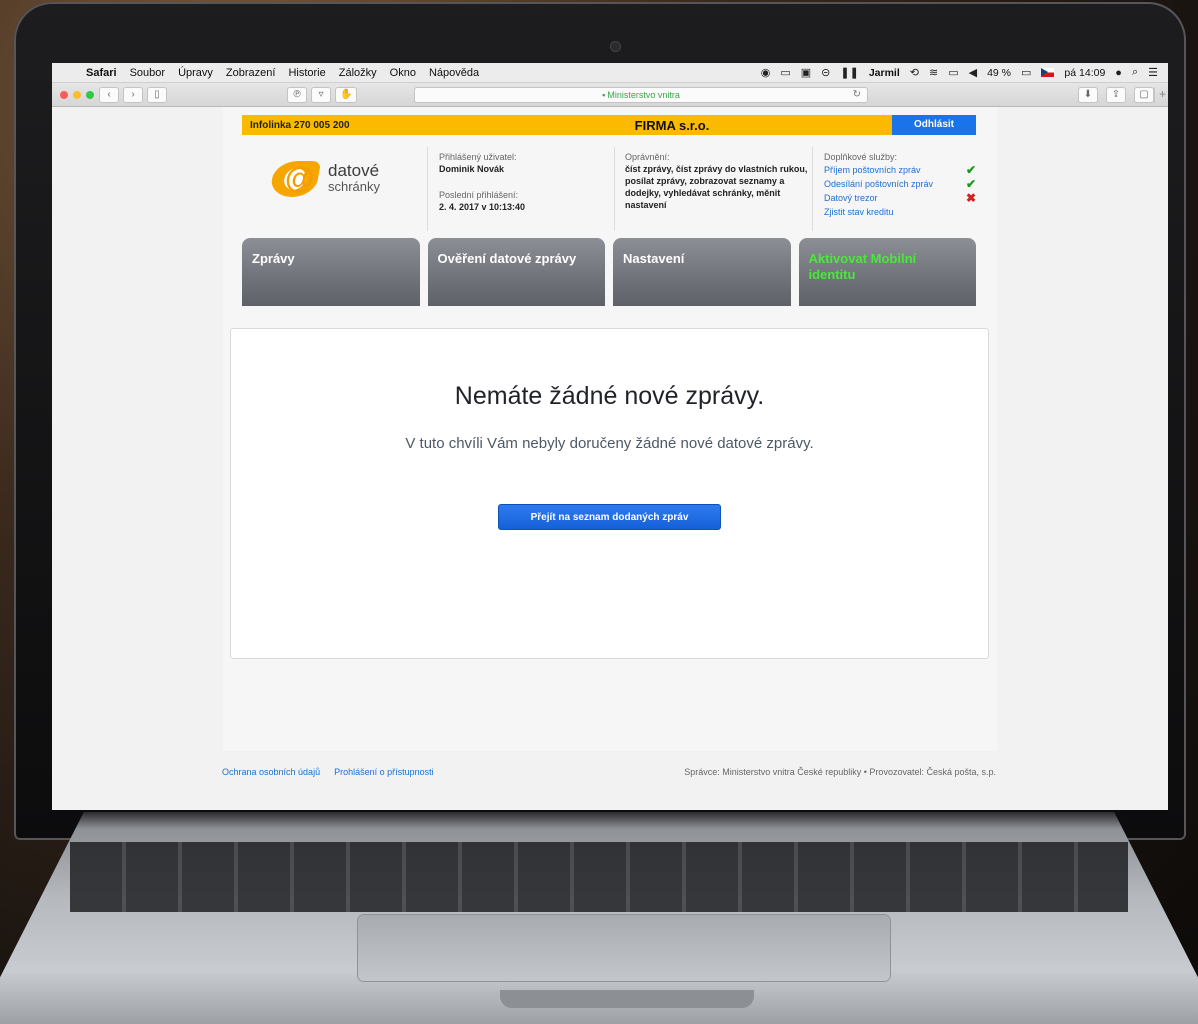  Describe the element at coordinates (970, 198) in the screenshot. I see `cross-icon: ✖` at that location.